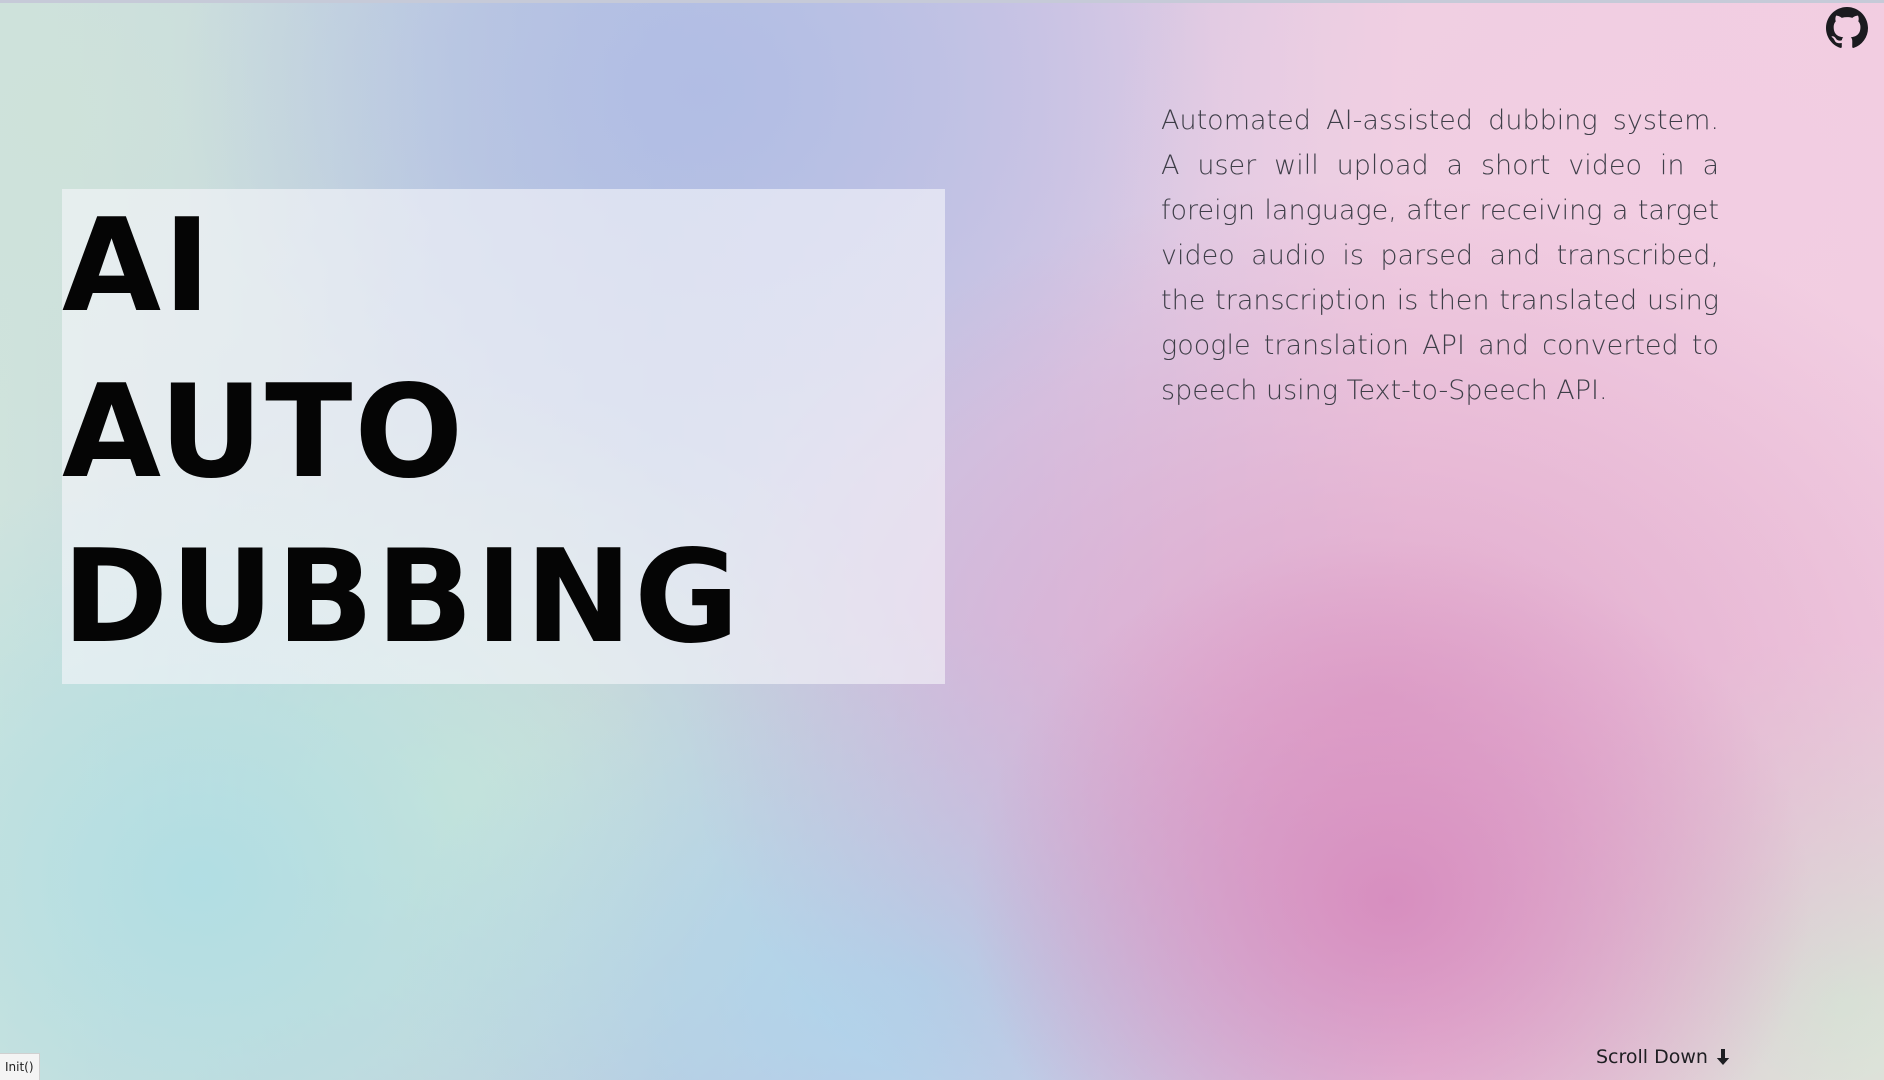 The height and width of the screenshot is (1080, 1884). Describe the element at coordinates (402, 597) in the screenshot. I see `hero-title-line-3: DUBBING` at that location.